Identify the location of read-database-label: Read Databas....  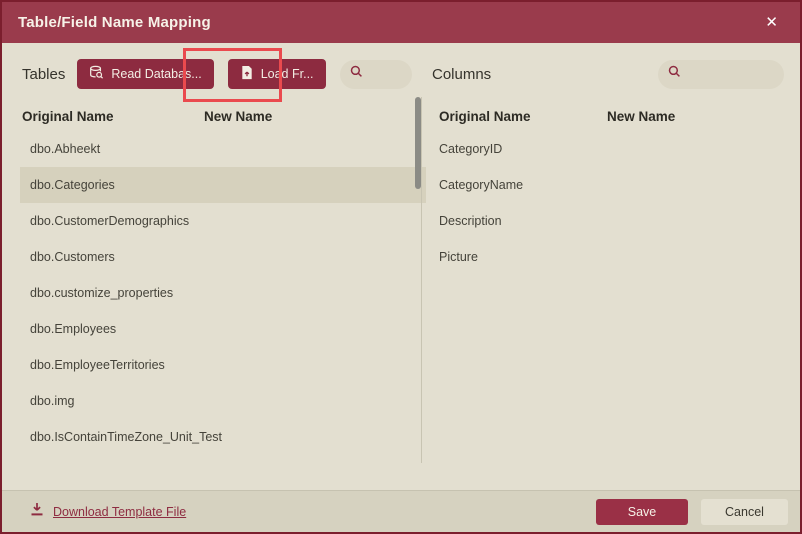
(156, 74).